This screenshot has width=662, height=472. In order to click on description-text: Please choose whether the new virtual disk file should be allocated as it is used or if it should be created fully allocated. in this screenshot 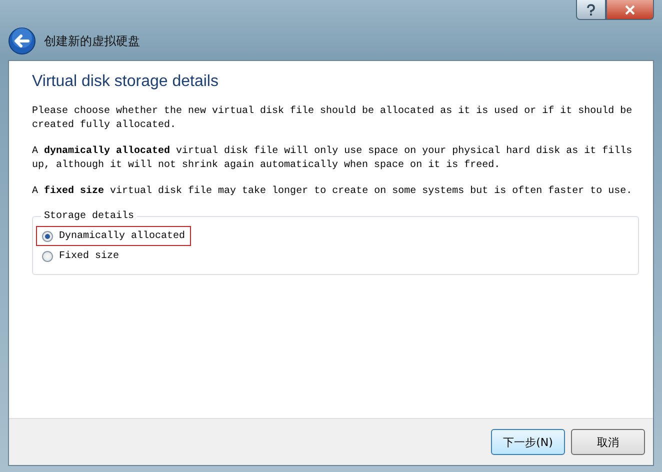, I will do `click(333, 119)`.